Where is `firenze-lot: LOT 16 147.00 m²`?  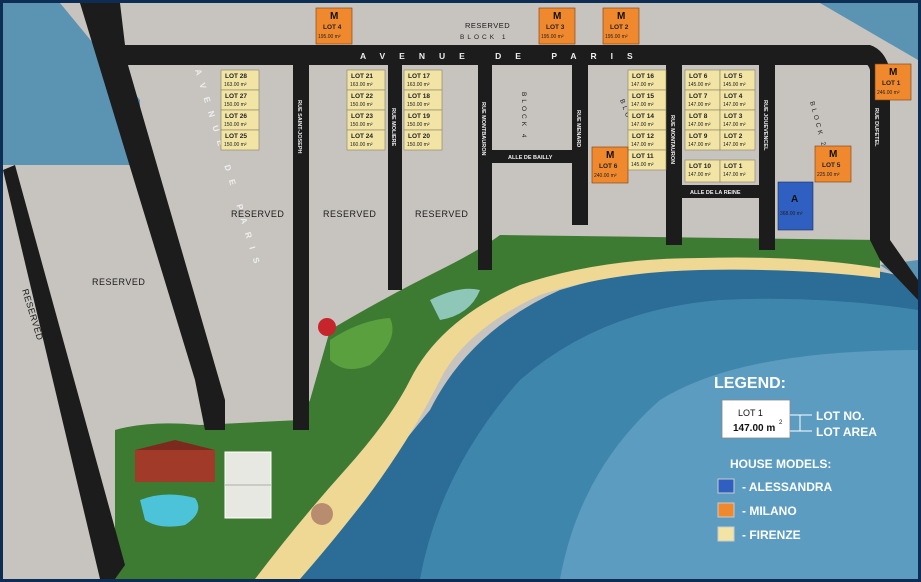
firenze-lot: LOT 16 147.00 m² is located at coordinates (647, 80).